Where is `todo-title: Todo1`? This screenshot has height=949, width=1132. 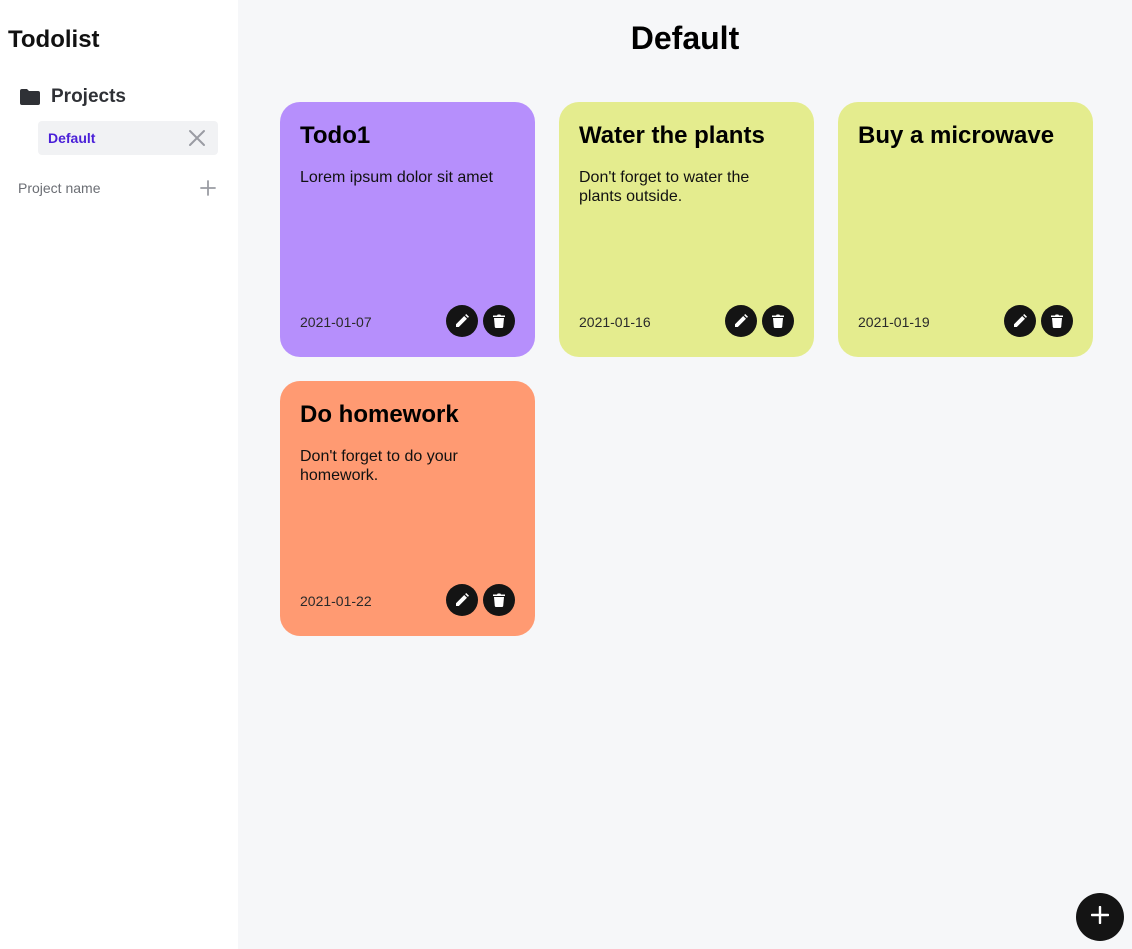
todo-title: Todo1 is located at coordinates (335, 135).